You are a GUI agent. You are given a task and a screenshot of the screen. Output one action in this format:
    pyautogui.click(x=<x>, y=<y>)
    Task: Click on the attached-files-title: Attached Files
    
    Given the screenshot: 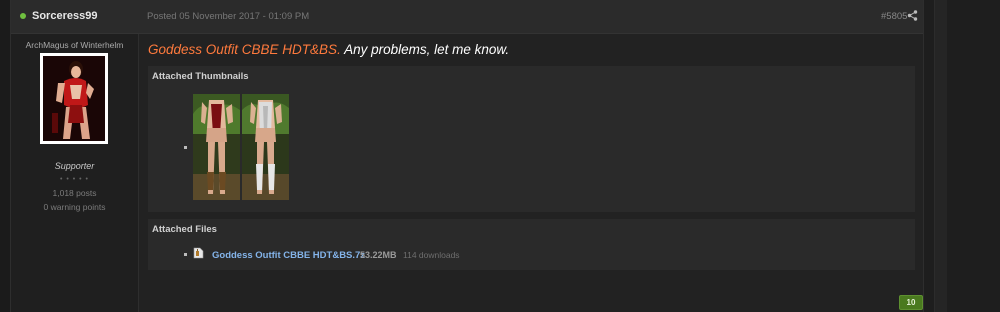 What is the action you would take?
    pyautogui.click(x=184, y=229)
    